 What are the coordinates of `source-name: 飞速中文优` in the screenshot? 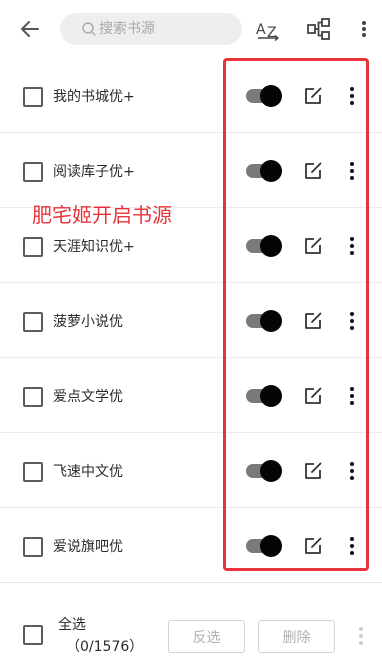 It's located at (88, 472).